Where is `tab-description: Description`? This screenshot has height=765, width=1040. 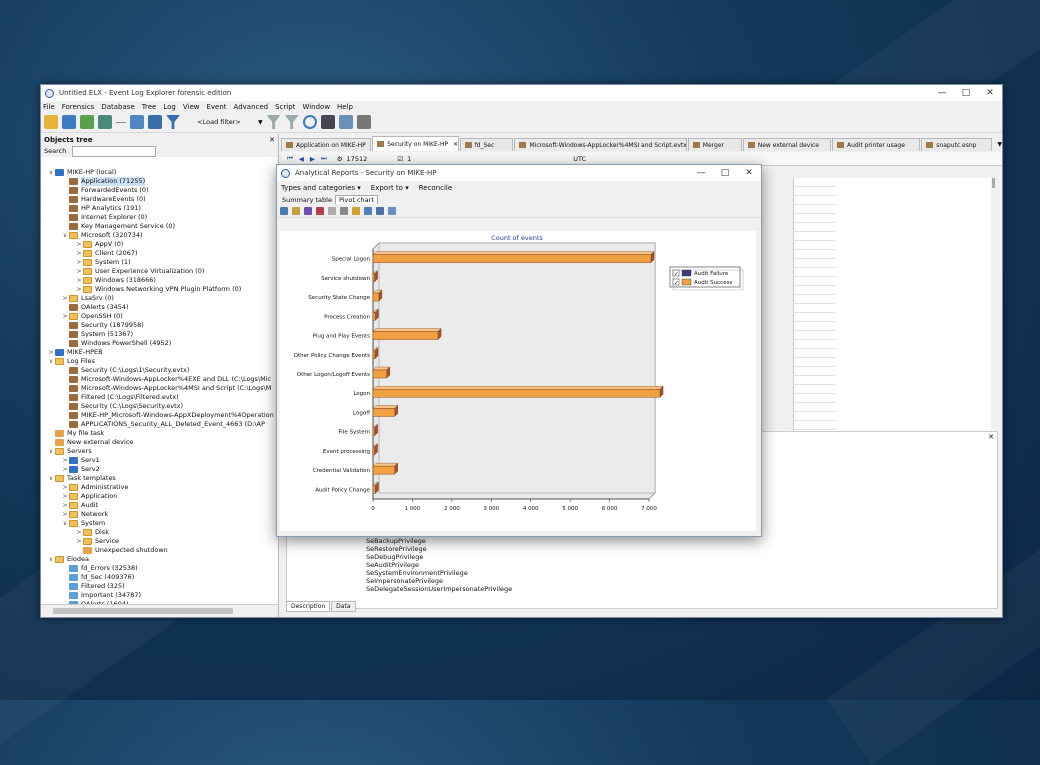 tab-description: Description is located at coordinates (308, 606).